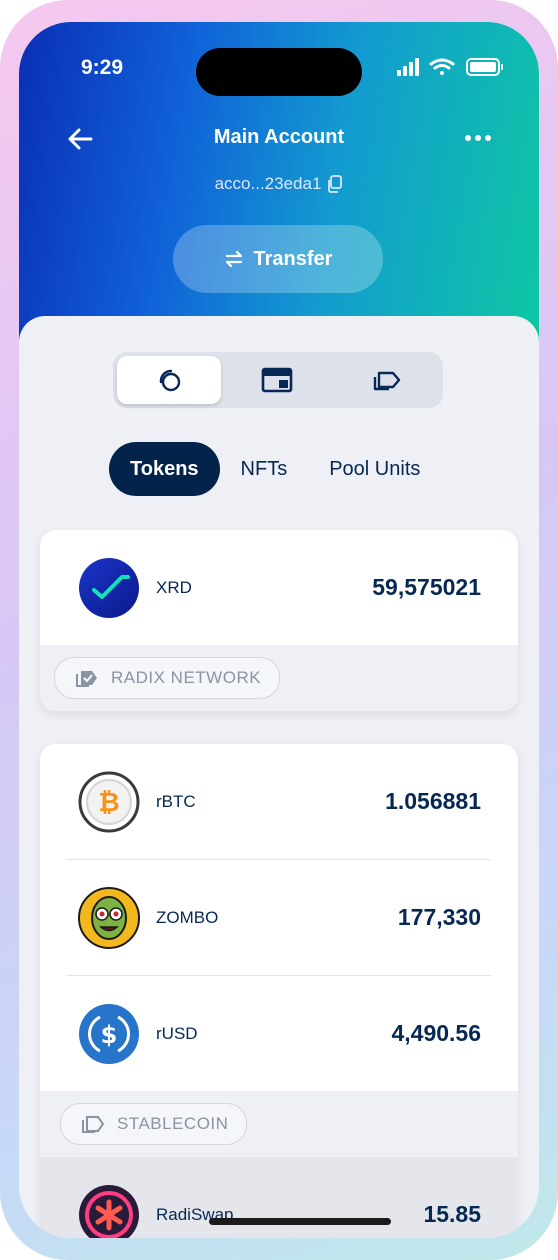  What do you see at coordinates (279, 917) in the screenshot?
I see `token-row: ZOMBO 177,330` at bounding box center [279, 917].